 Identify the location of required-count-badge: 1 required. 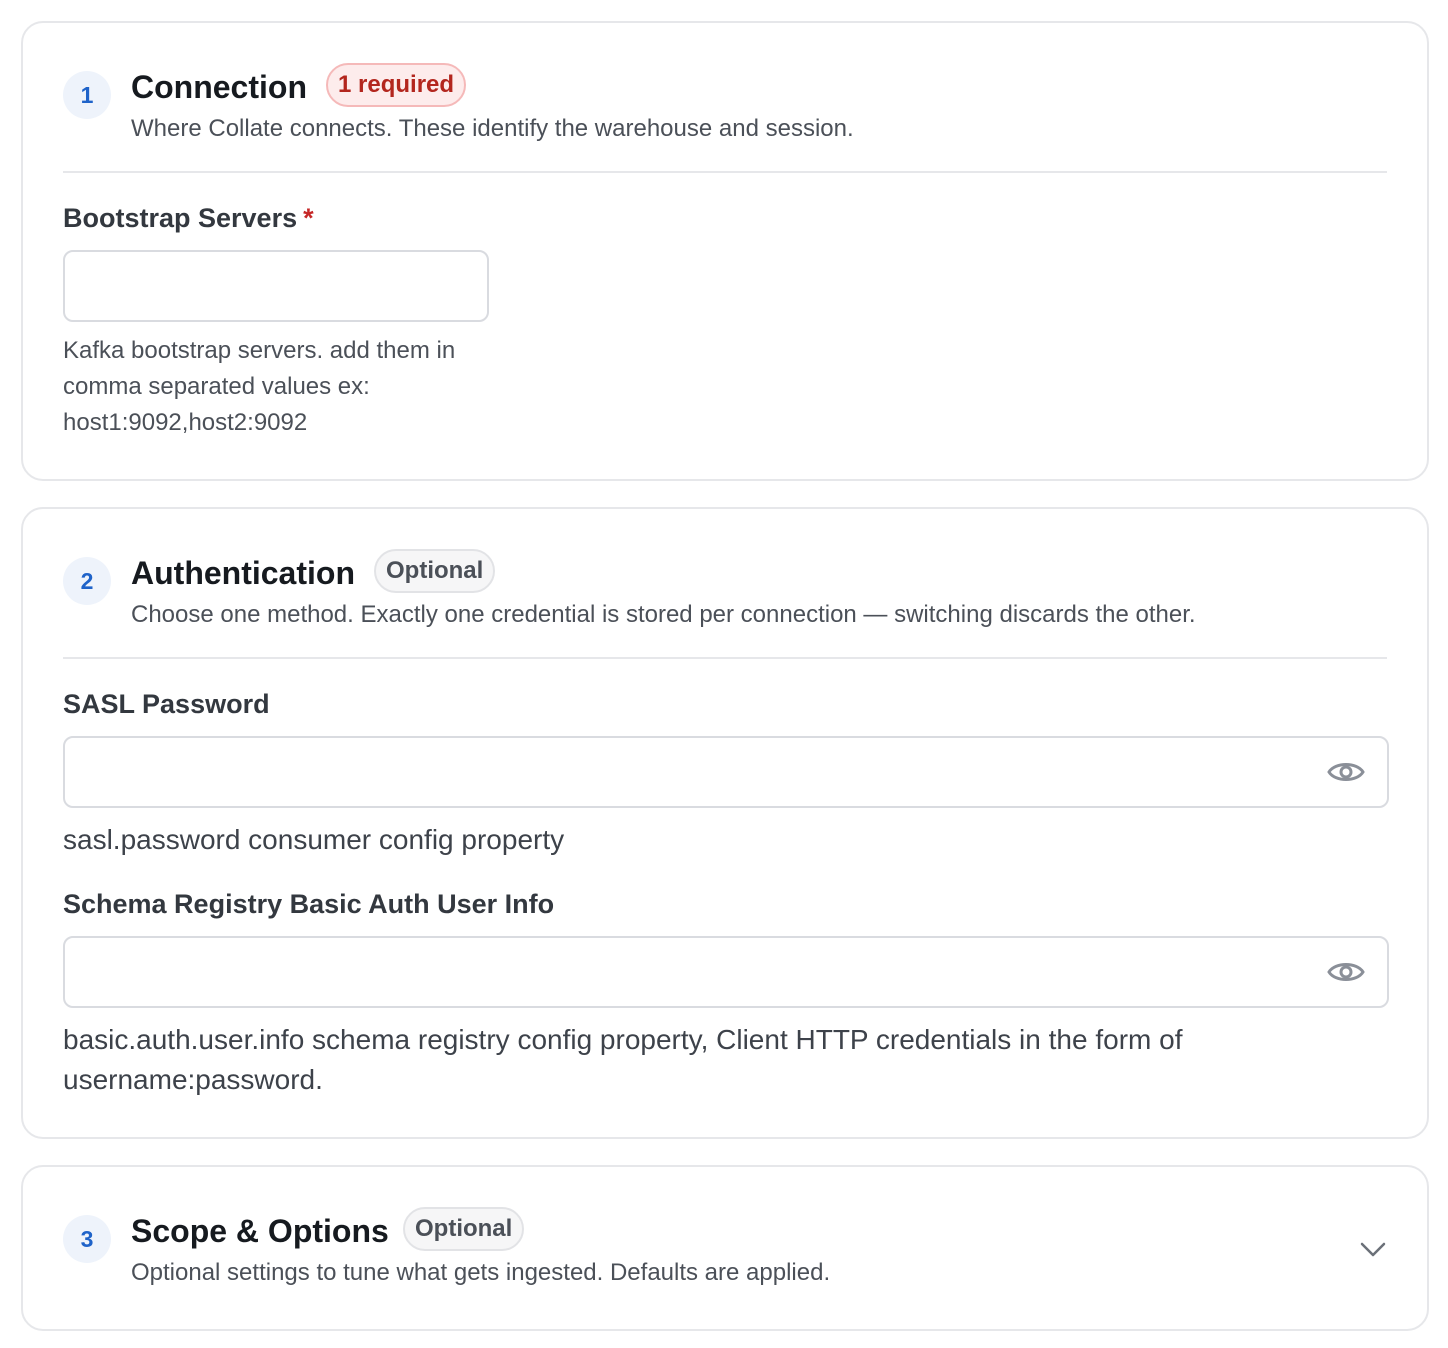
(396, 85).